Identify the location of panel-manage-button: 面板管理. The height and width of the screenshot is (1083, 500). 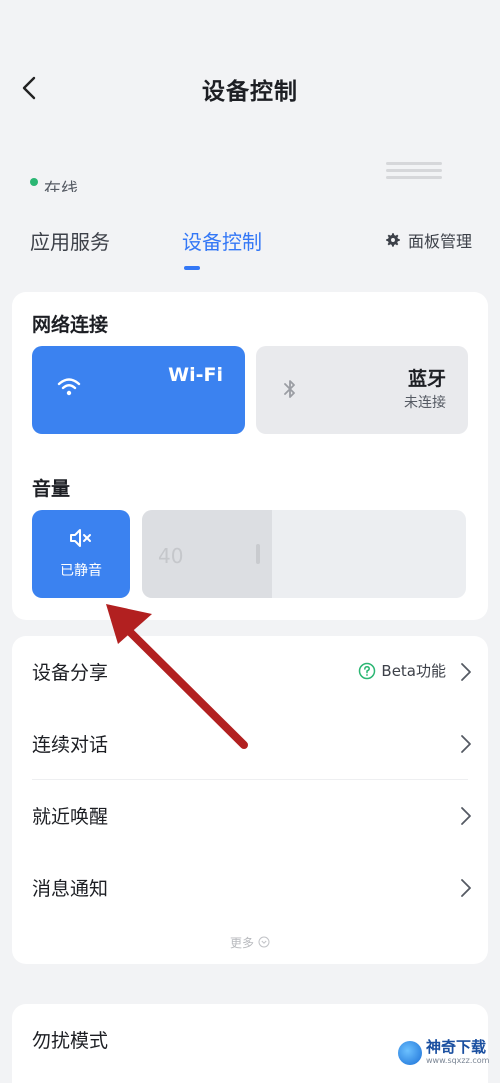
(428, 240).